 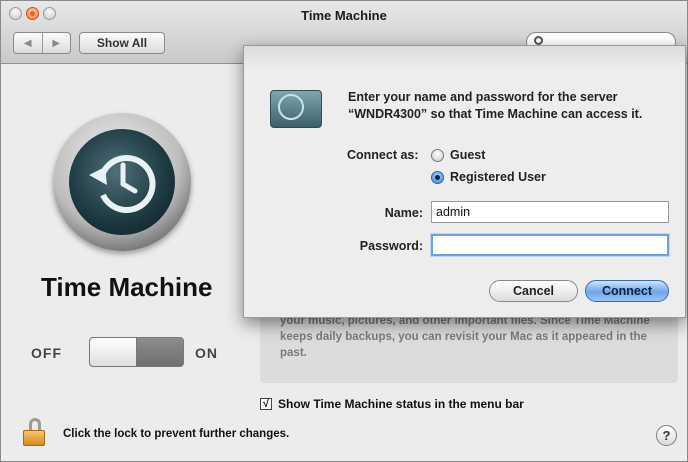 I want to click on guest-option: Guest, so click(x=458, y=155).